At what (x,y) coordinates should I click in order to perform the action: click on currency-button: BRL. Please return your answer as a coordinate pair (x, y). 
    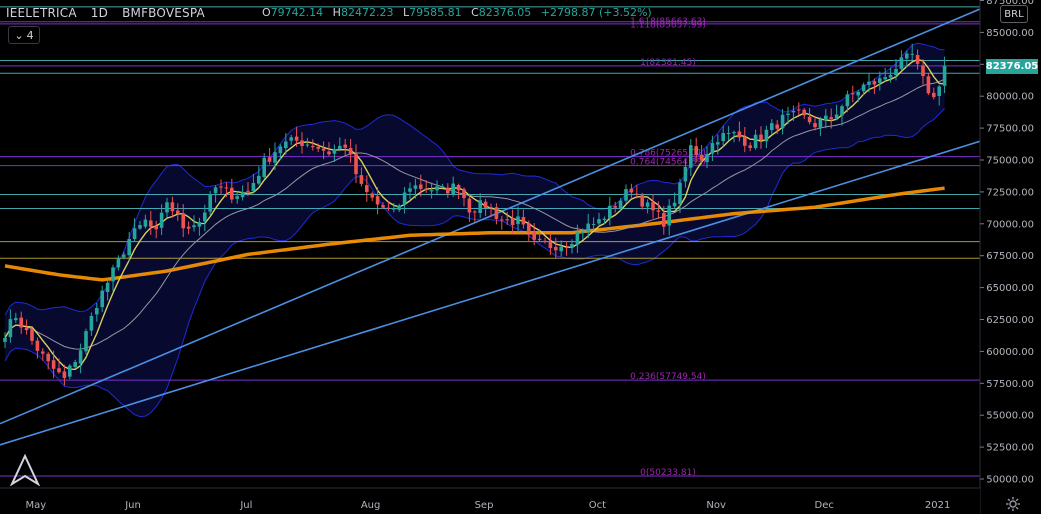
    Looking at the image, I should click on (1014, 14).